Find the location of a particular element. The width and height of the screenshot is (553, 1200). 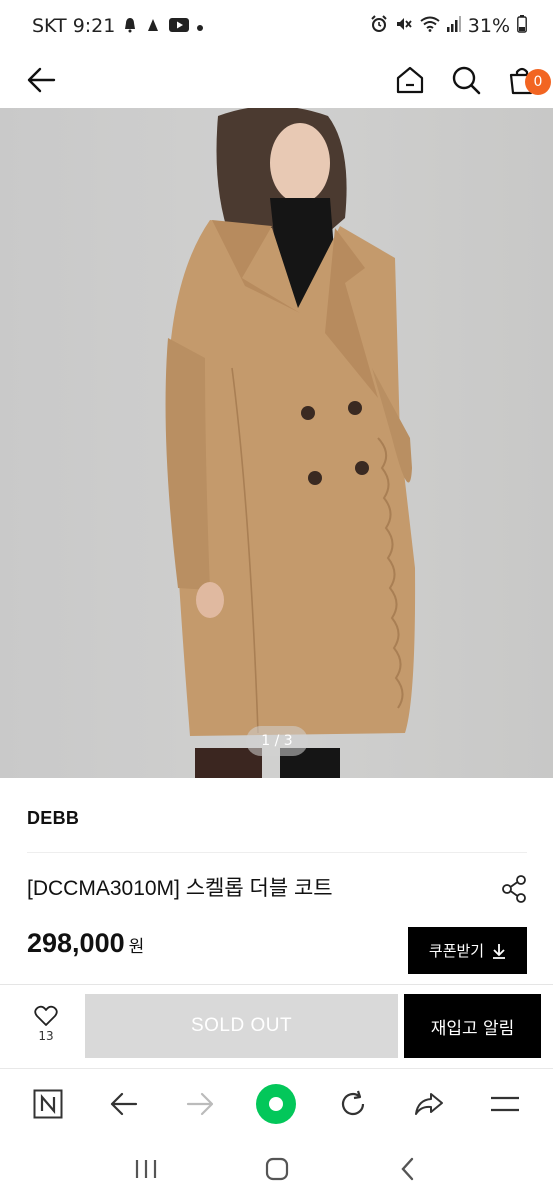

purchase-bar: 13 SOLD OUT 재입고 알림 is located at coordinates (276, 1026).